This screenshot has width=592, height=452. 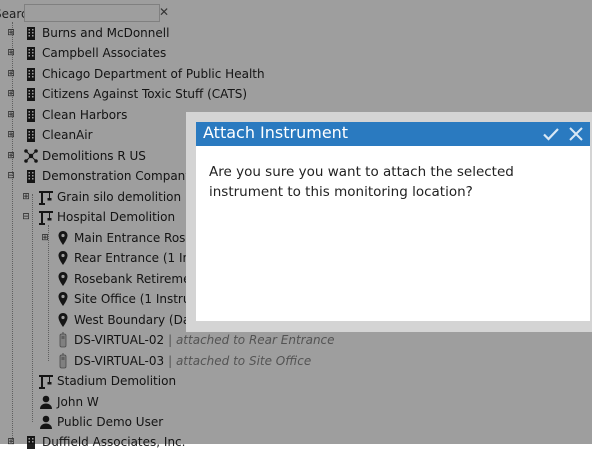 I want to click on dialog-header: Attach Instrument, so click(x=393, y=134).